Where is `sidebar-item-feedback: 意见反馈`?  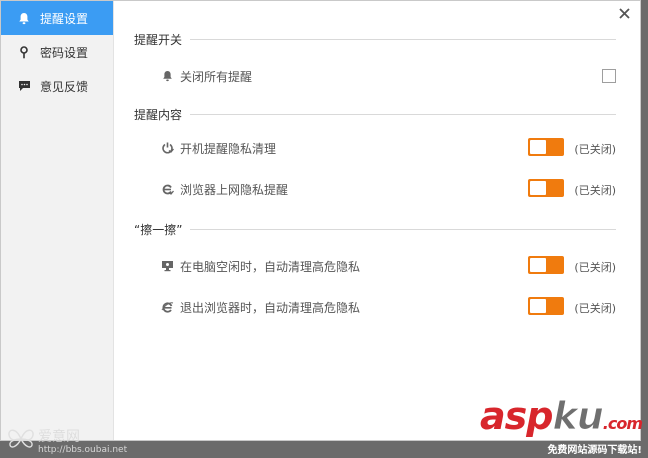 sidebar-item-feedback: 意见反馈 is located at coordinates (57, 86).